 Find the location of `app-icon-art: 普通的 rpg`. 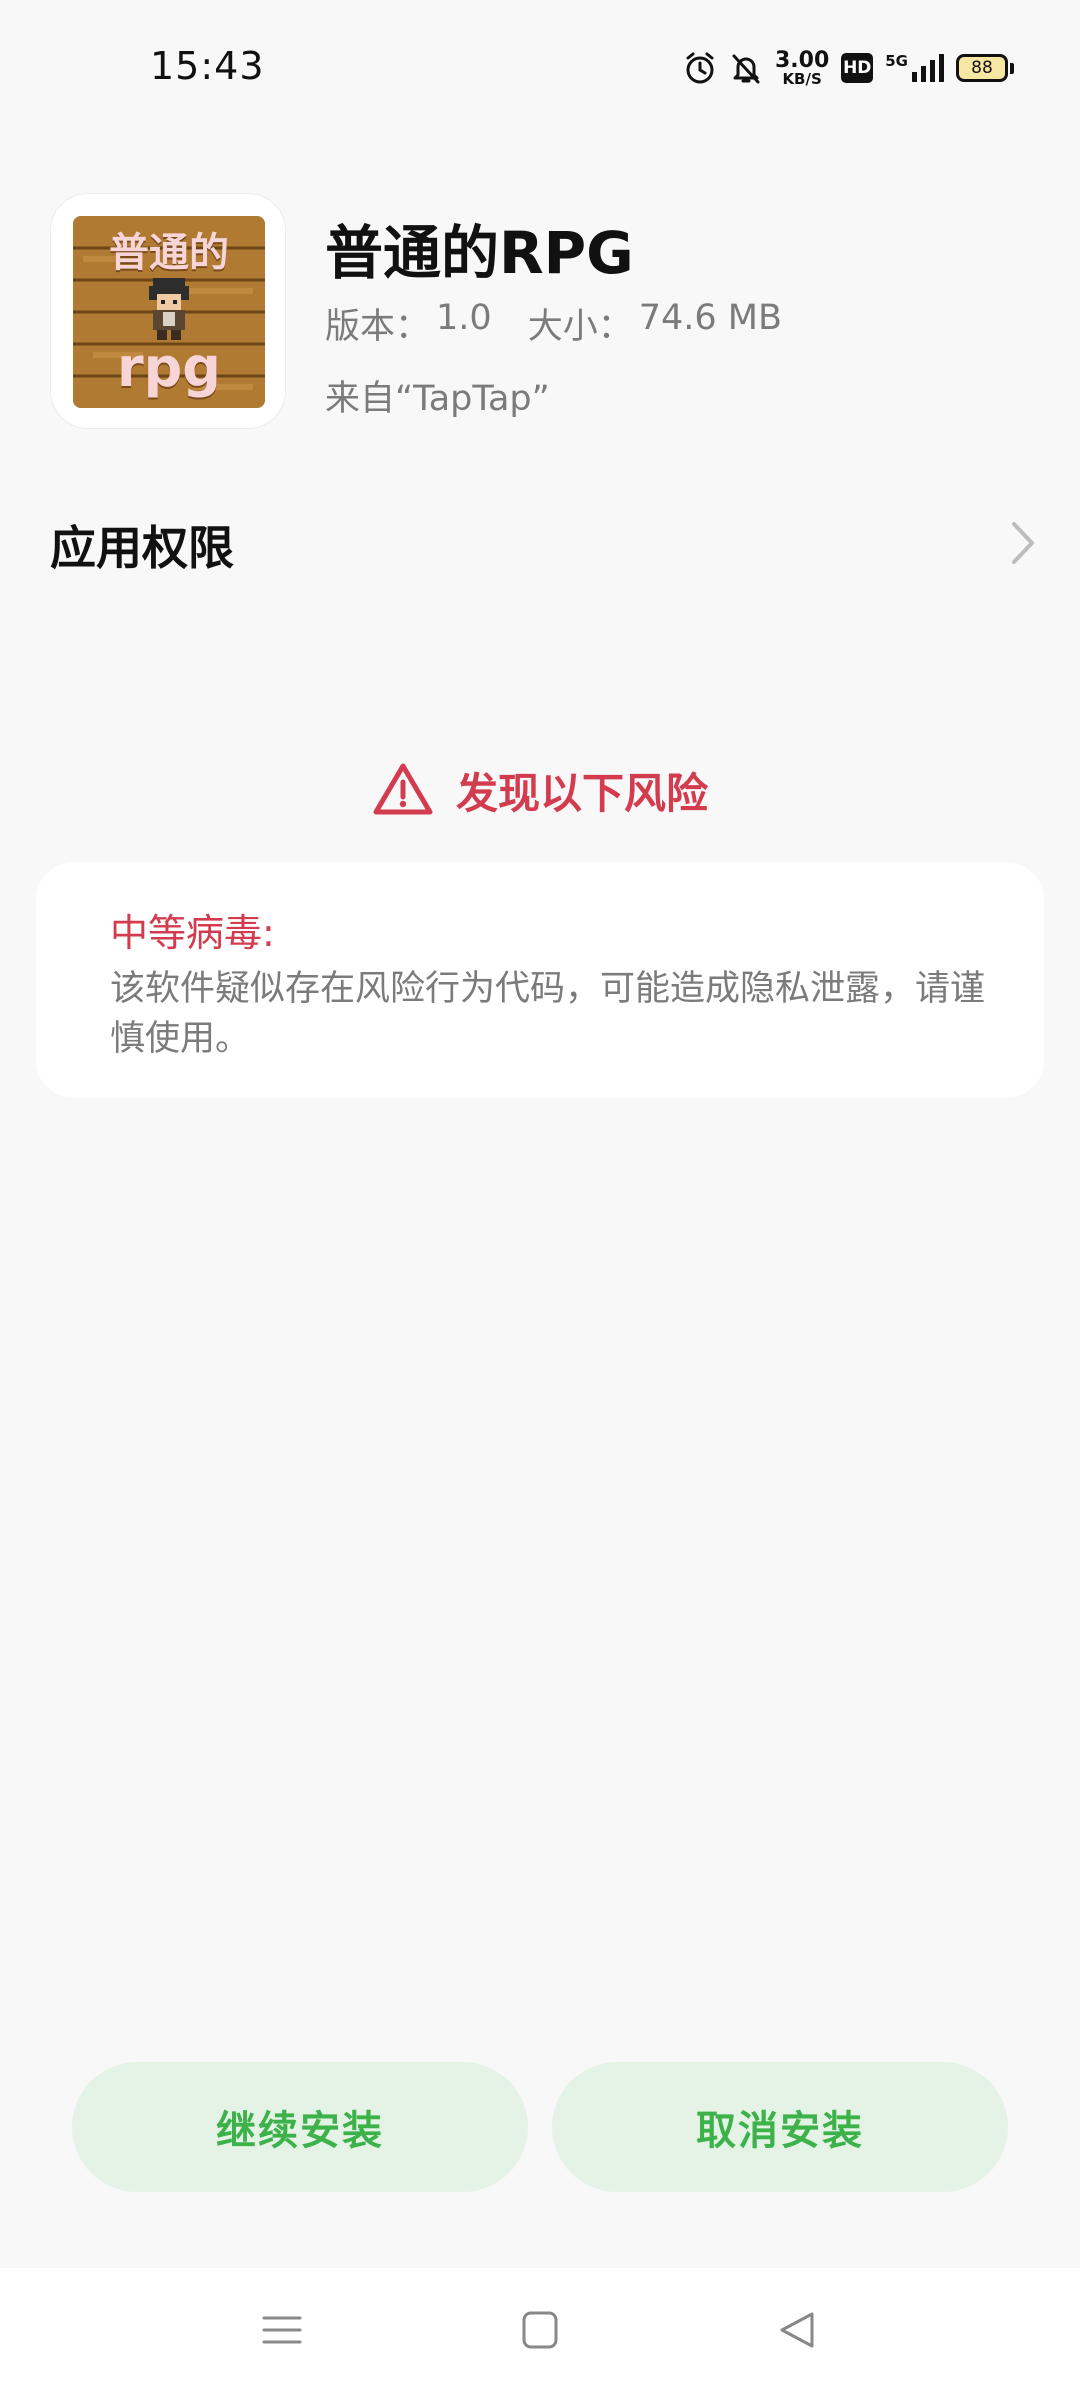

app-icon-art: 普通的 rpg is located at coordinates (169, 312).